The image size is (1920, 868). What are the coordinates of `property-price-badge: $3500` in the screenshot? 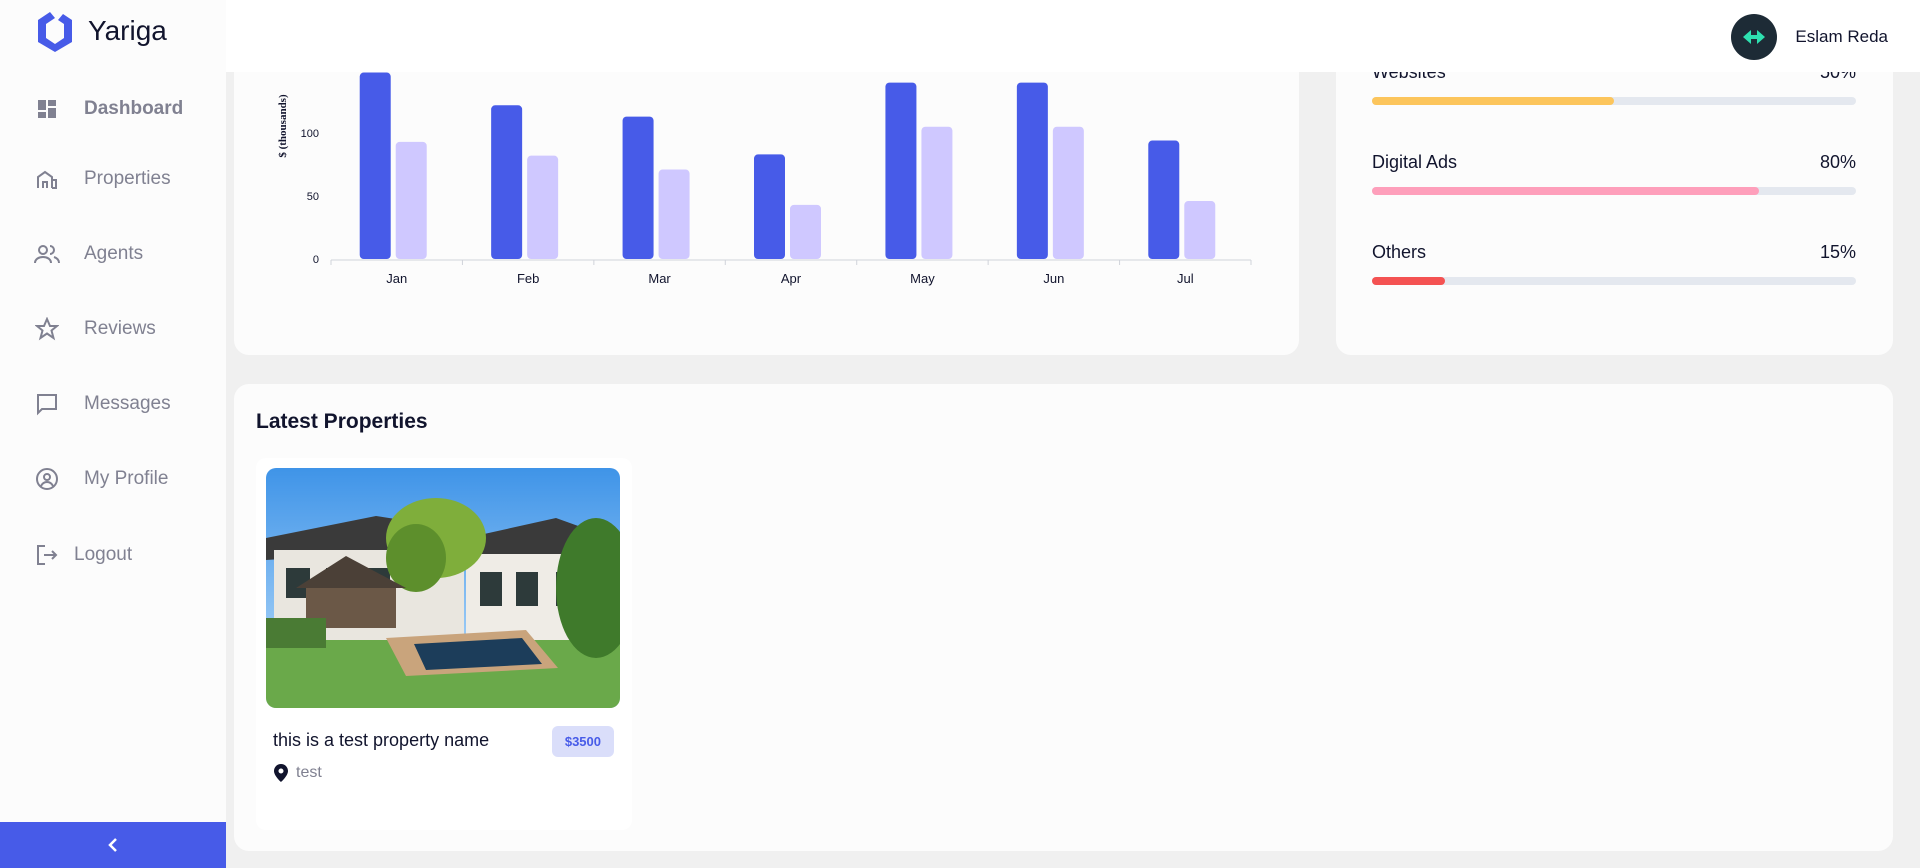 It's located at (582, 741).